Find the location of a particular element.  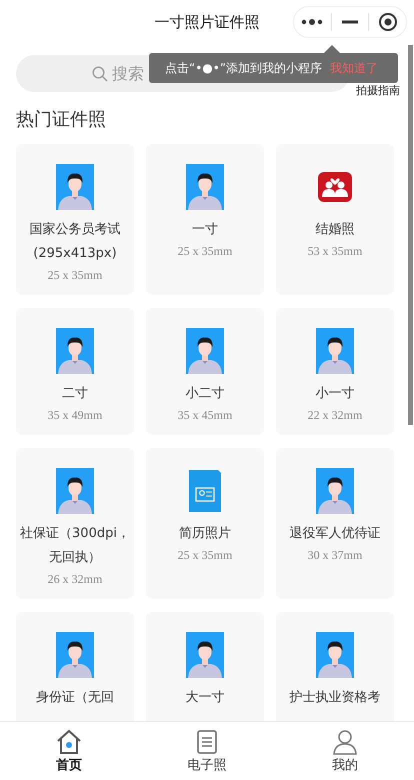

photo-type-name: 二寸 is located at coordinates (75, 394).